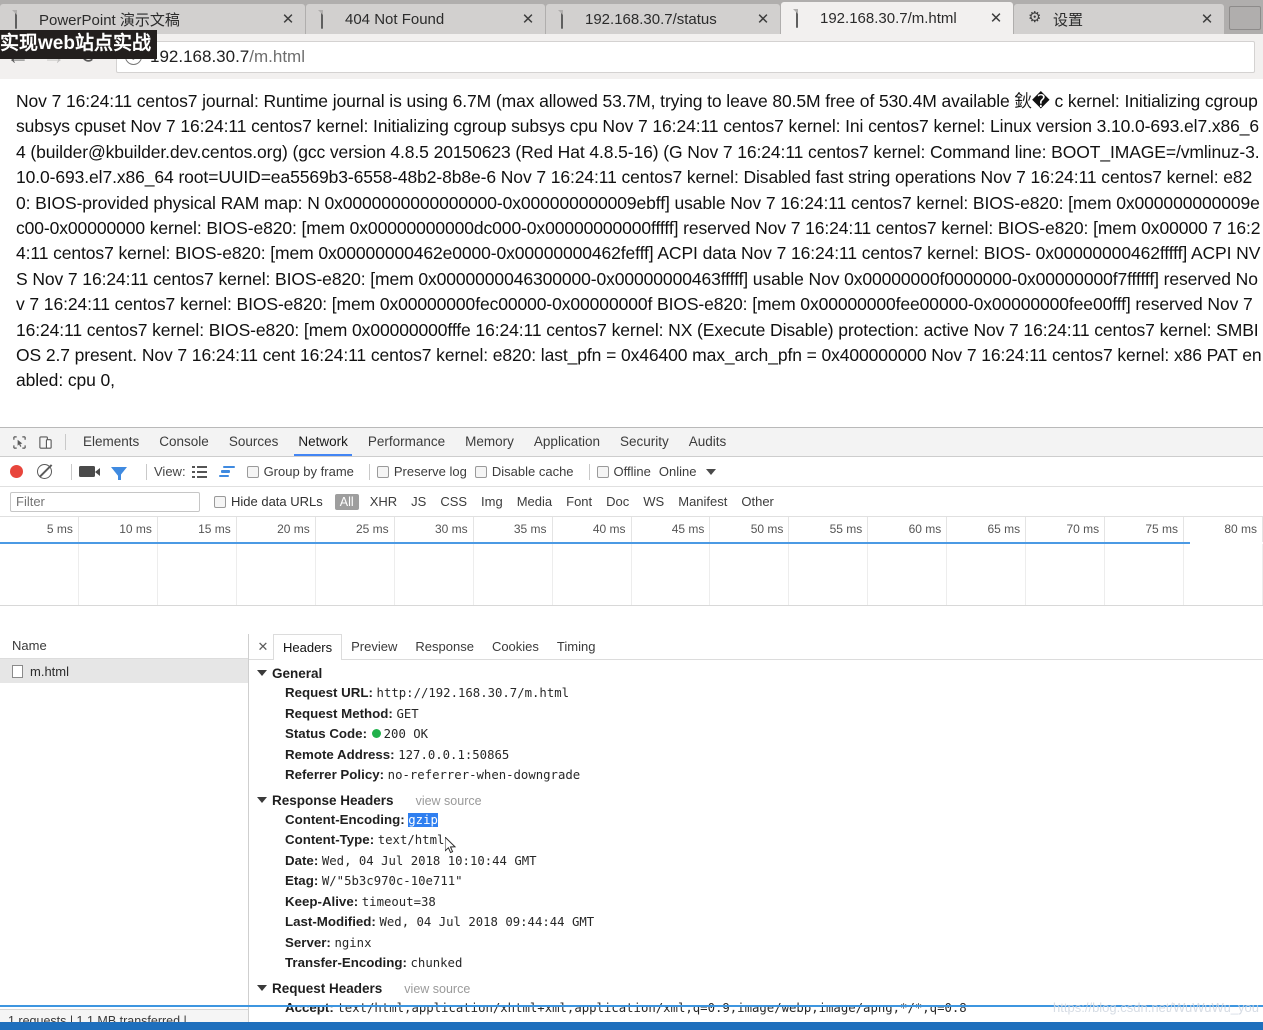 The width and height of the screenshot is (1263, 1030). I want to click on throttling-value: Online, so click(677, 471).